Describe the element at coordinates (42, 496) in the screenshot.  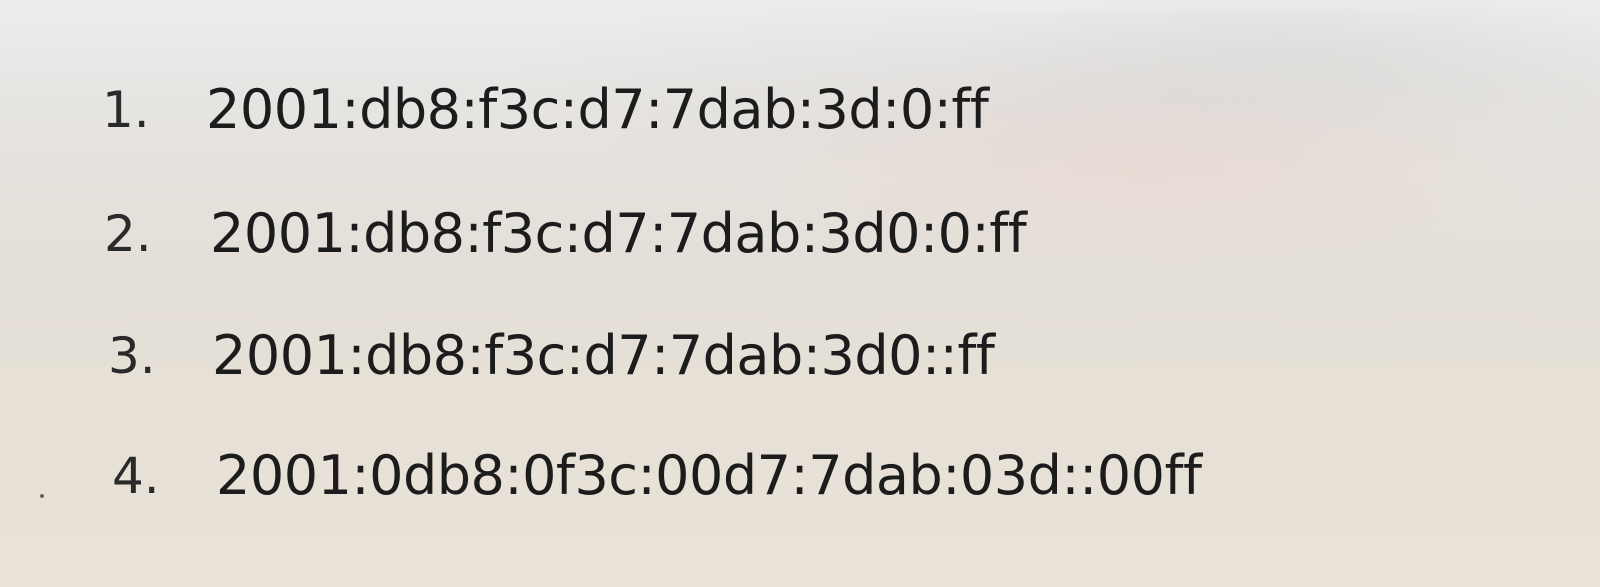
I see `paper-speck` at that location.